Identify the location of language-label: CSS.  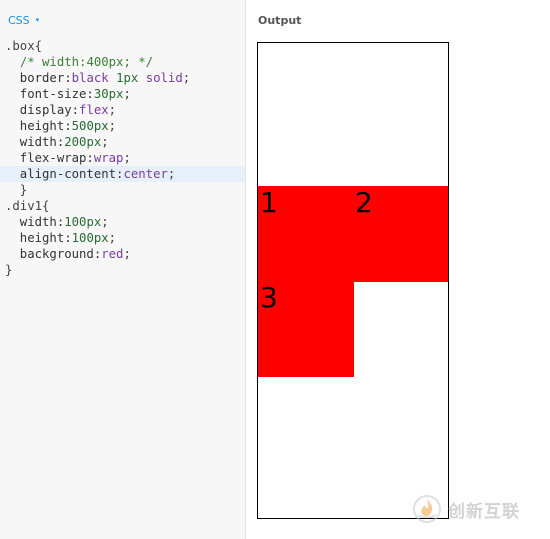
(19, 20).